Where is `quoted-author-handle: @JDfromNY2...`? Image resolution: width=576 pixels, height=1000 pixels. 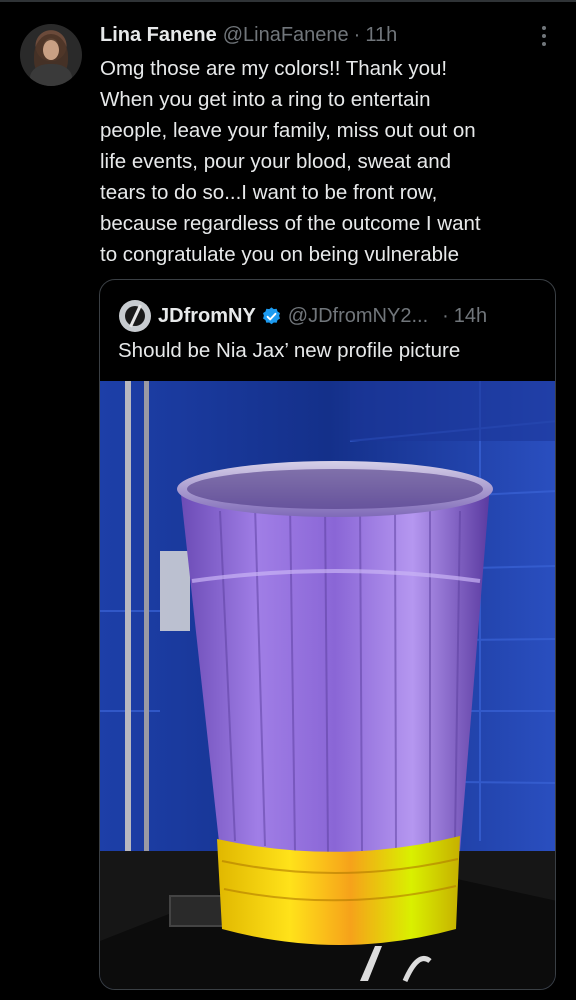
quoted-author-handle: @JDfromNY2... is located at coordinates (358, 316).